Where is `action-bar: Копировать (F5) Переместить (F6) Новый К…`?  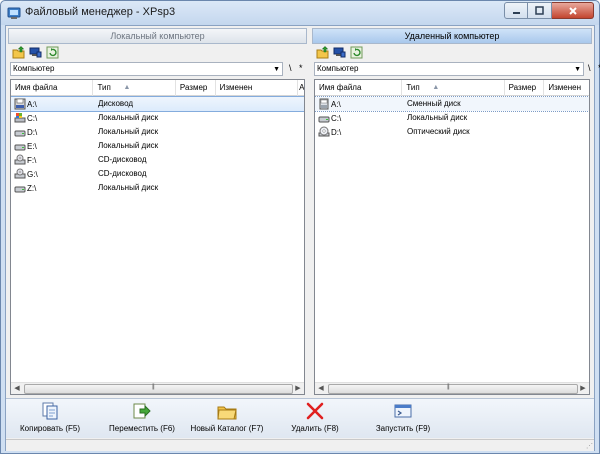
action-bar: Копировать (F5) Переместить (F6) Новый К… is located at coordinates (300, 418).